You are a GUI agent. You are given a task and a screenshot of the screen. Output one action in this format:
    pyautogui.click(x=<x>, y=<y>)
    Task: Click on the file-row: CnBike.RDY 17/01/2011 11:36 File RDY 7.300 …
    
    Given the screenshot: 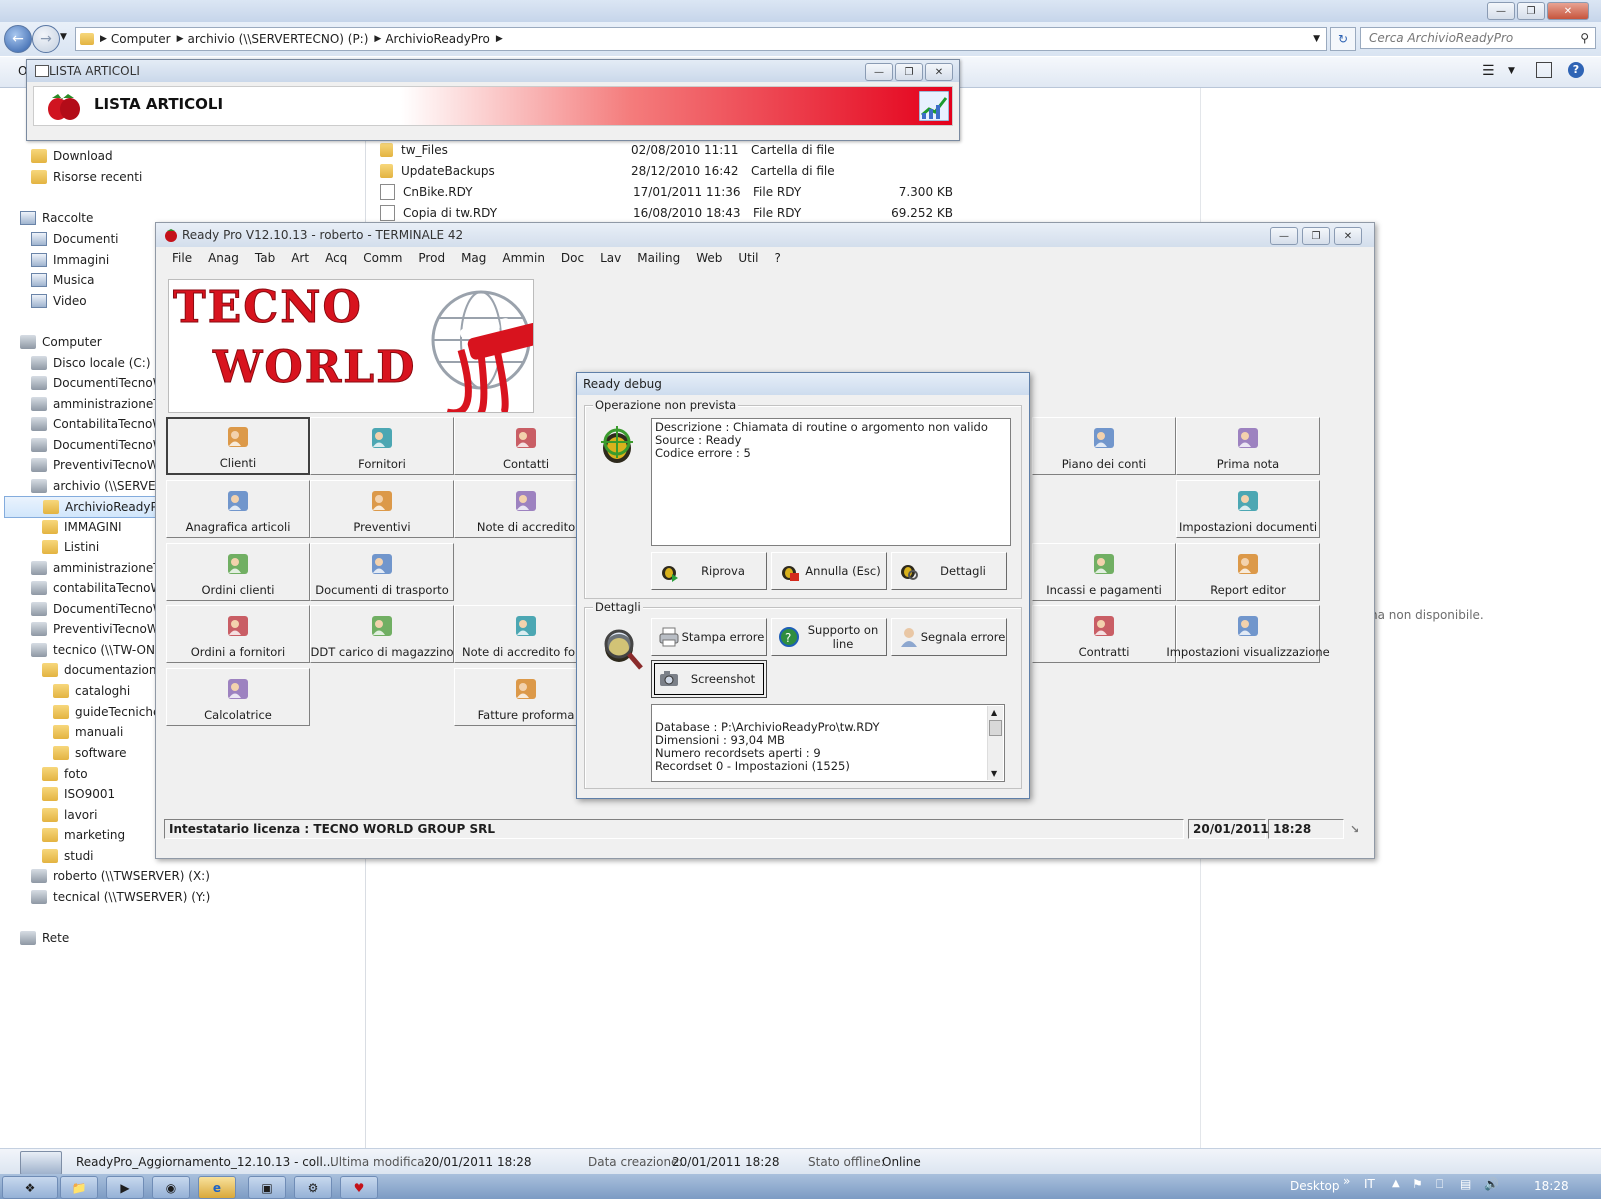 What is the action you would take?
    pyautogui.click(x=670, y=192)
    